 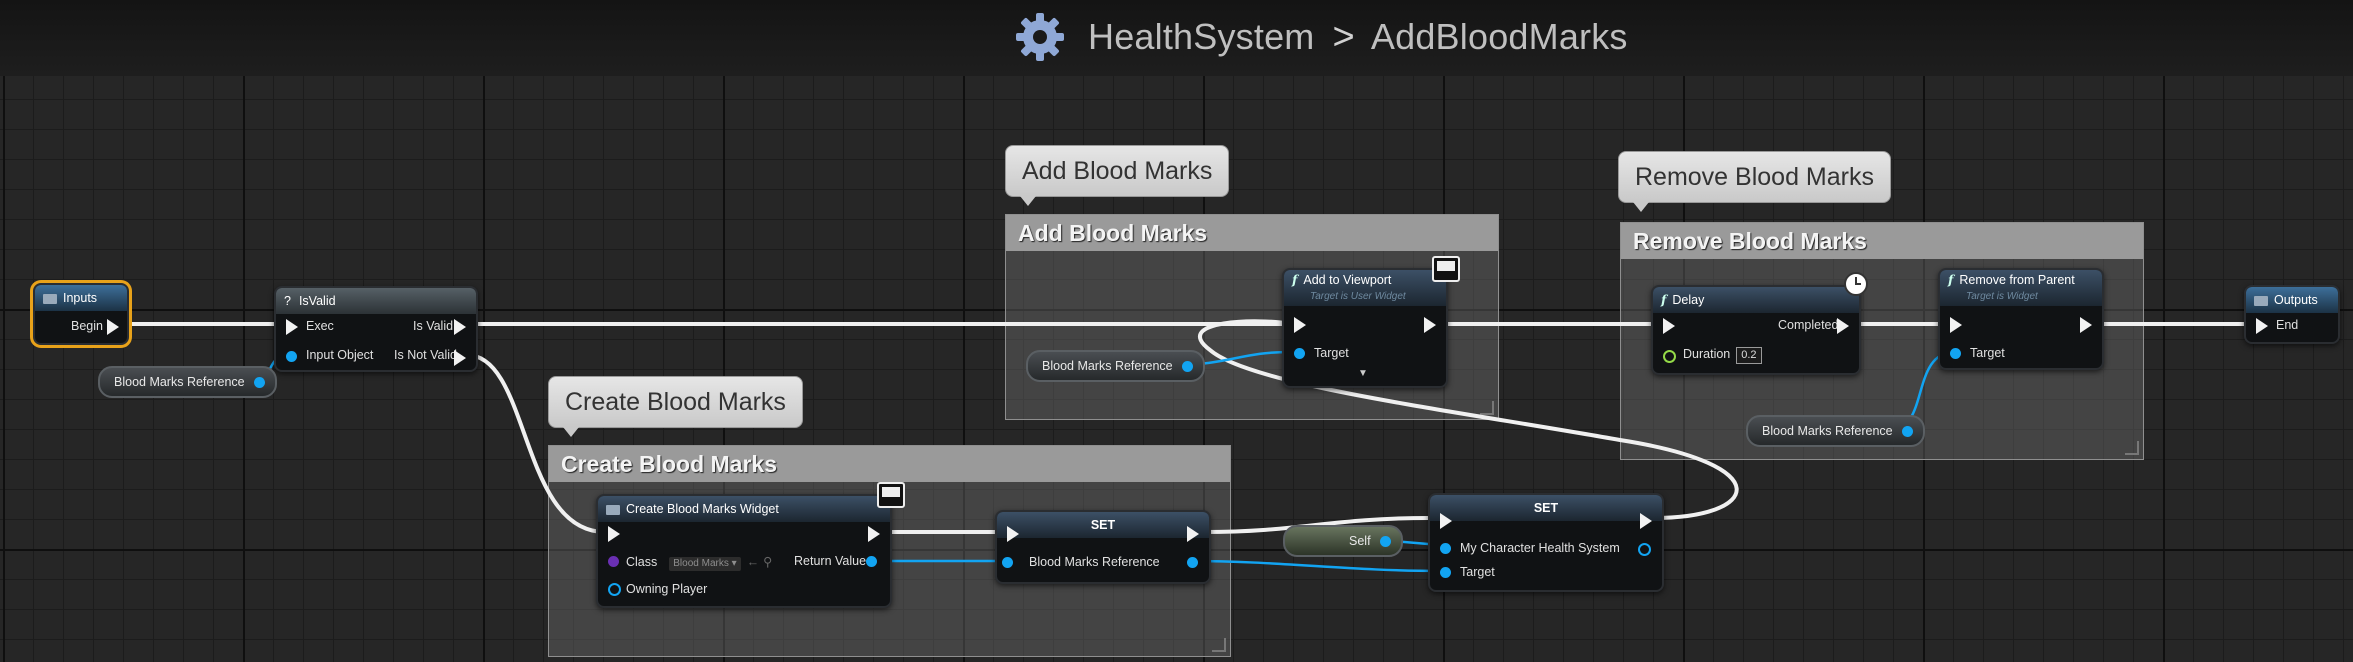 What do you see at coordinates (81, 314) in the screenshot?
I see `node-inputs: Inputs Begin` at bounding box center [81, 314].